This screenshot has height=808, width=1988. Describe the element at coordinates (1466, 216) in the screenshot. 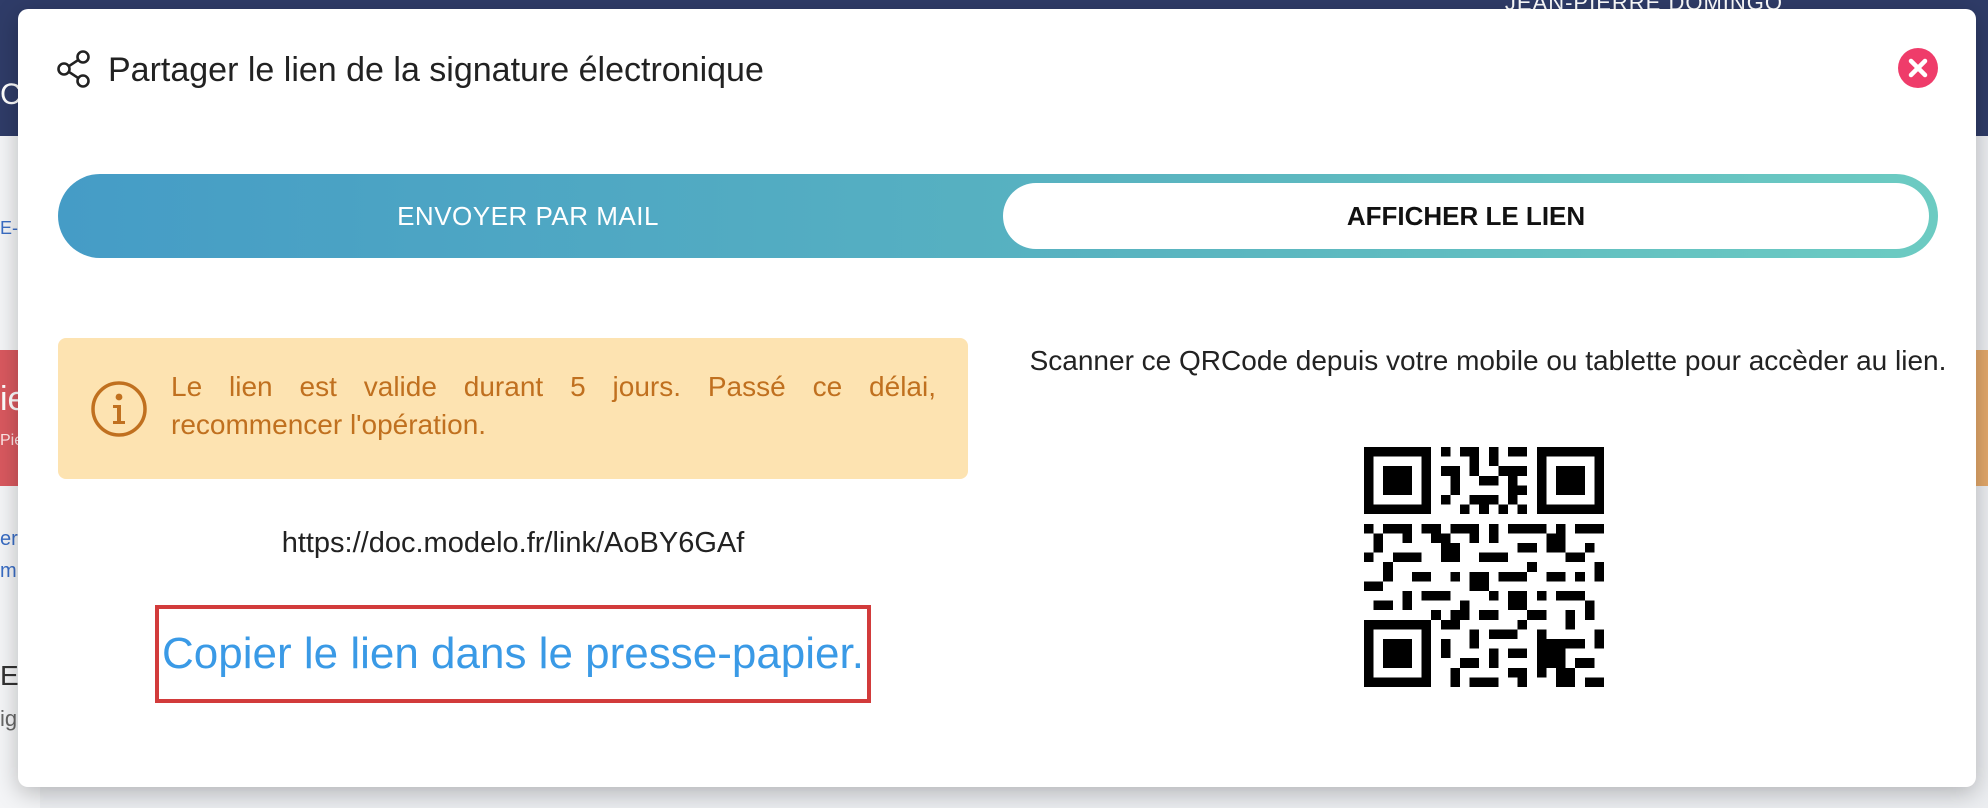

I see `tab-show-link: AFFICHER LE LIEN` at that location.